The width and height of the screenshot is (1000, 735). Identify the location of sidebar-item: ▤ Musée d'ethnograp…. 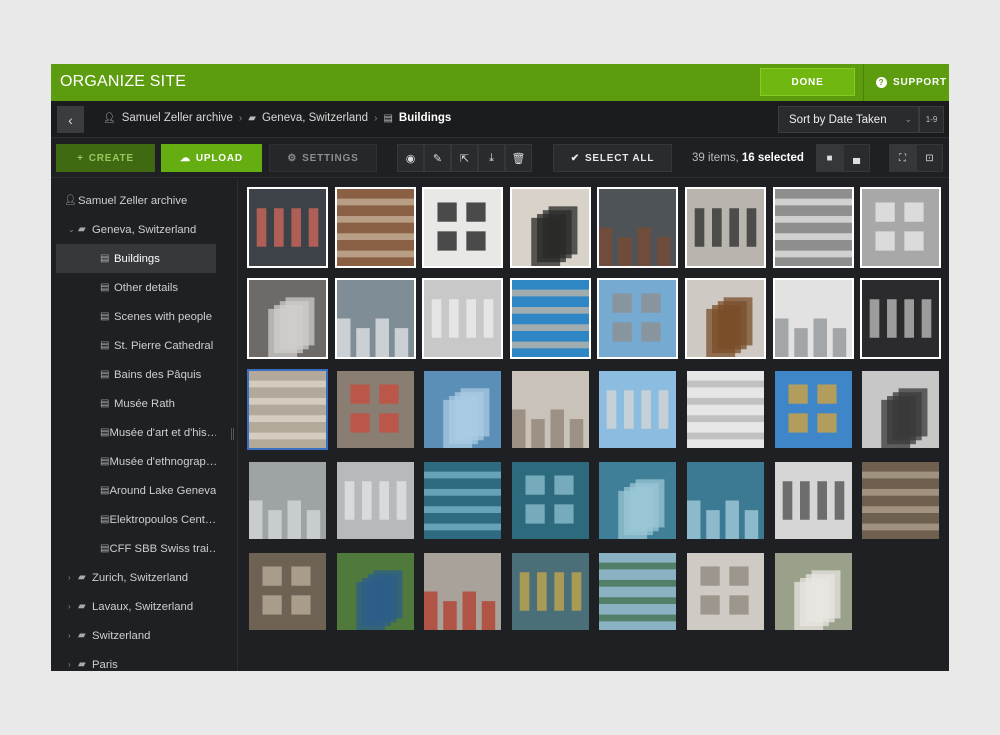
(136, 461).